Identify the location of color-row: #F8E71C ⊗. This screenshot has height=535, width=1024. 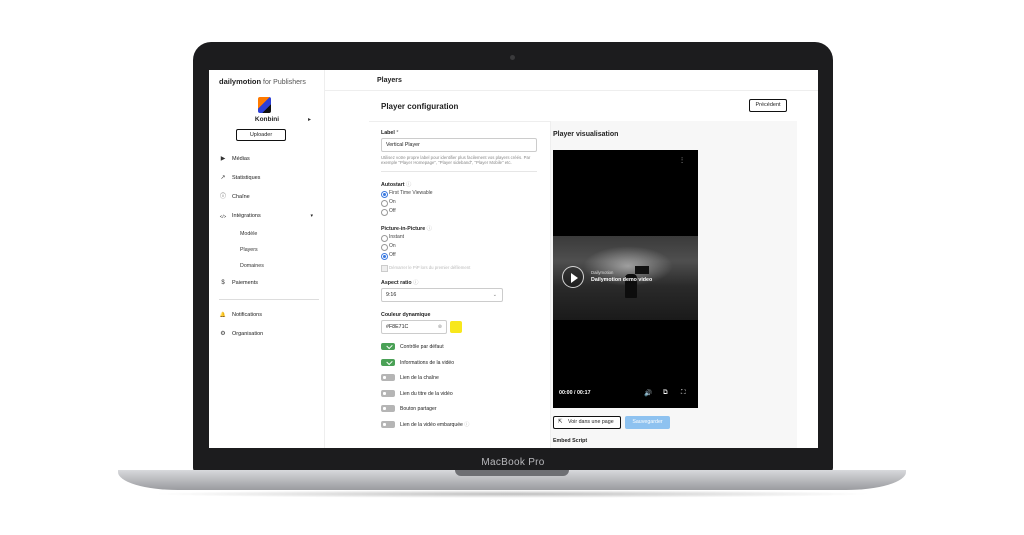
(461, 328).